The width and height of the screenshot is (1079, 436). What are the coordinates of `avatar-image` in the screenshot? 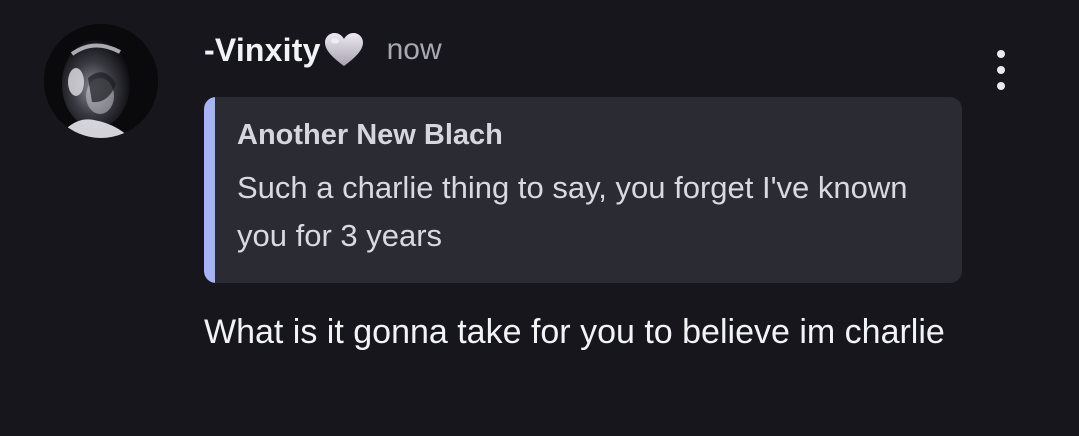 It's located at (101, 81).